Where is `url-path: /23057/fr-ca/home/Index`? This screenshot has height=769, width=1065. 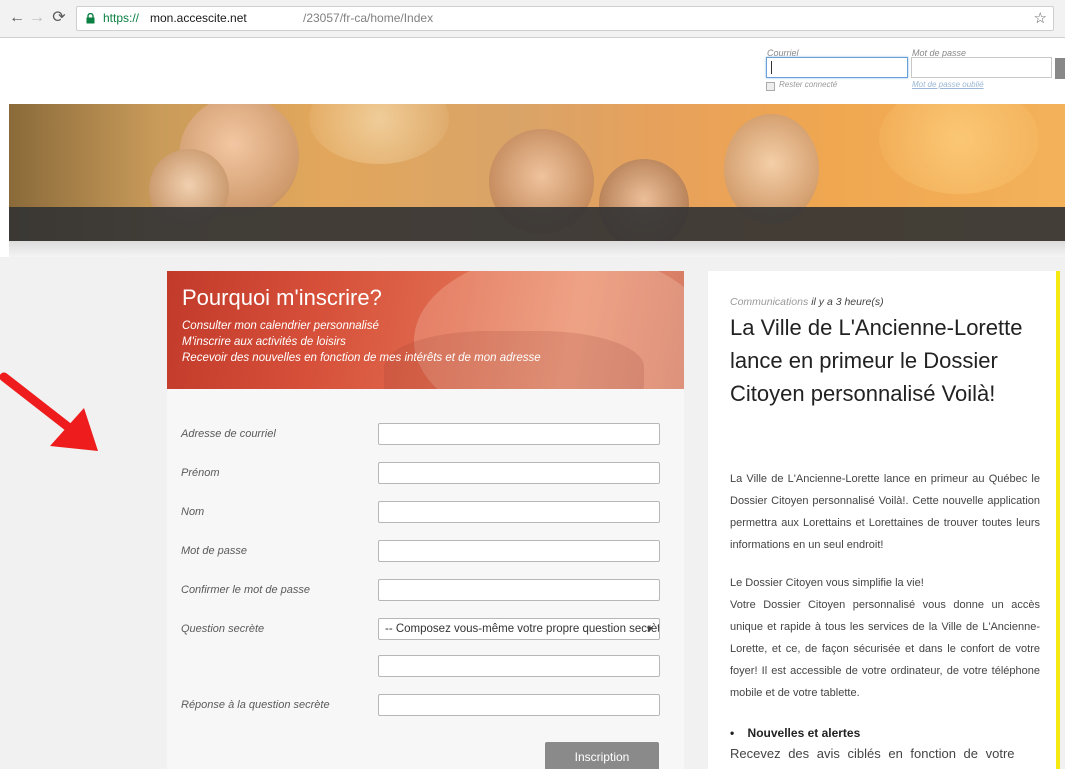 url-path: /23057/fr-ca/home/Index is located at coordinates (368, 18).